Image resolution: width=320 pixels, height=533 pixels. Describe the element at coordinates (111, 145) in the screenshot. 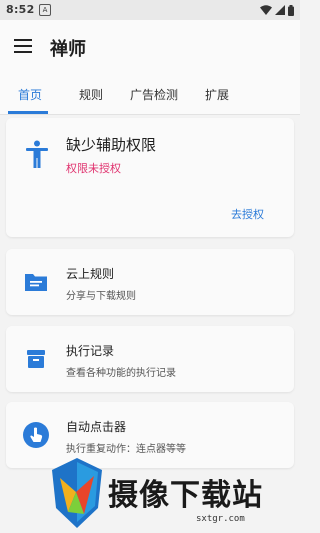

I see `permission-title: 缺少辅助权限` at that location.